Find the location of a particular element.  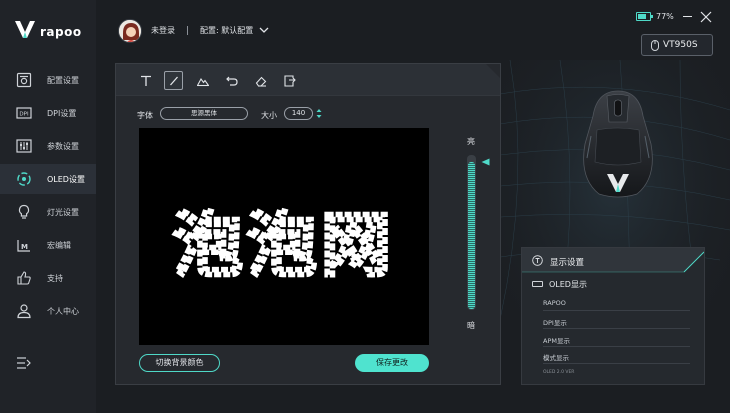

display-option-mode: 模式显示 is located at coordinates (616, 357).